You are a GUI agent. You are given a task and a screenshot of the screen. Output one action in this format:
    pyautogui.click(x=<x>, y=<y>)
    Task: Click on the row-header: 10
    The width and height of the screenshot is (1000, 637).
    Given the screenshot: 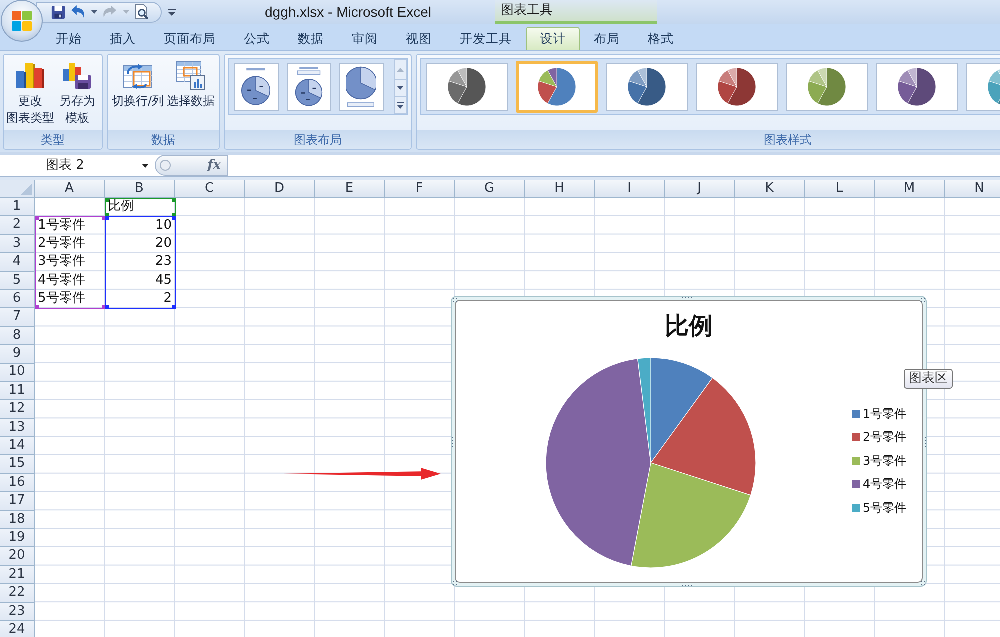 What is the action you would take?
    pyautogui.click(x=17, y=373)
    